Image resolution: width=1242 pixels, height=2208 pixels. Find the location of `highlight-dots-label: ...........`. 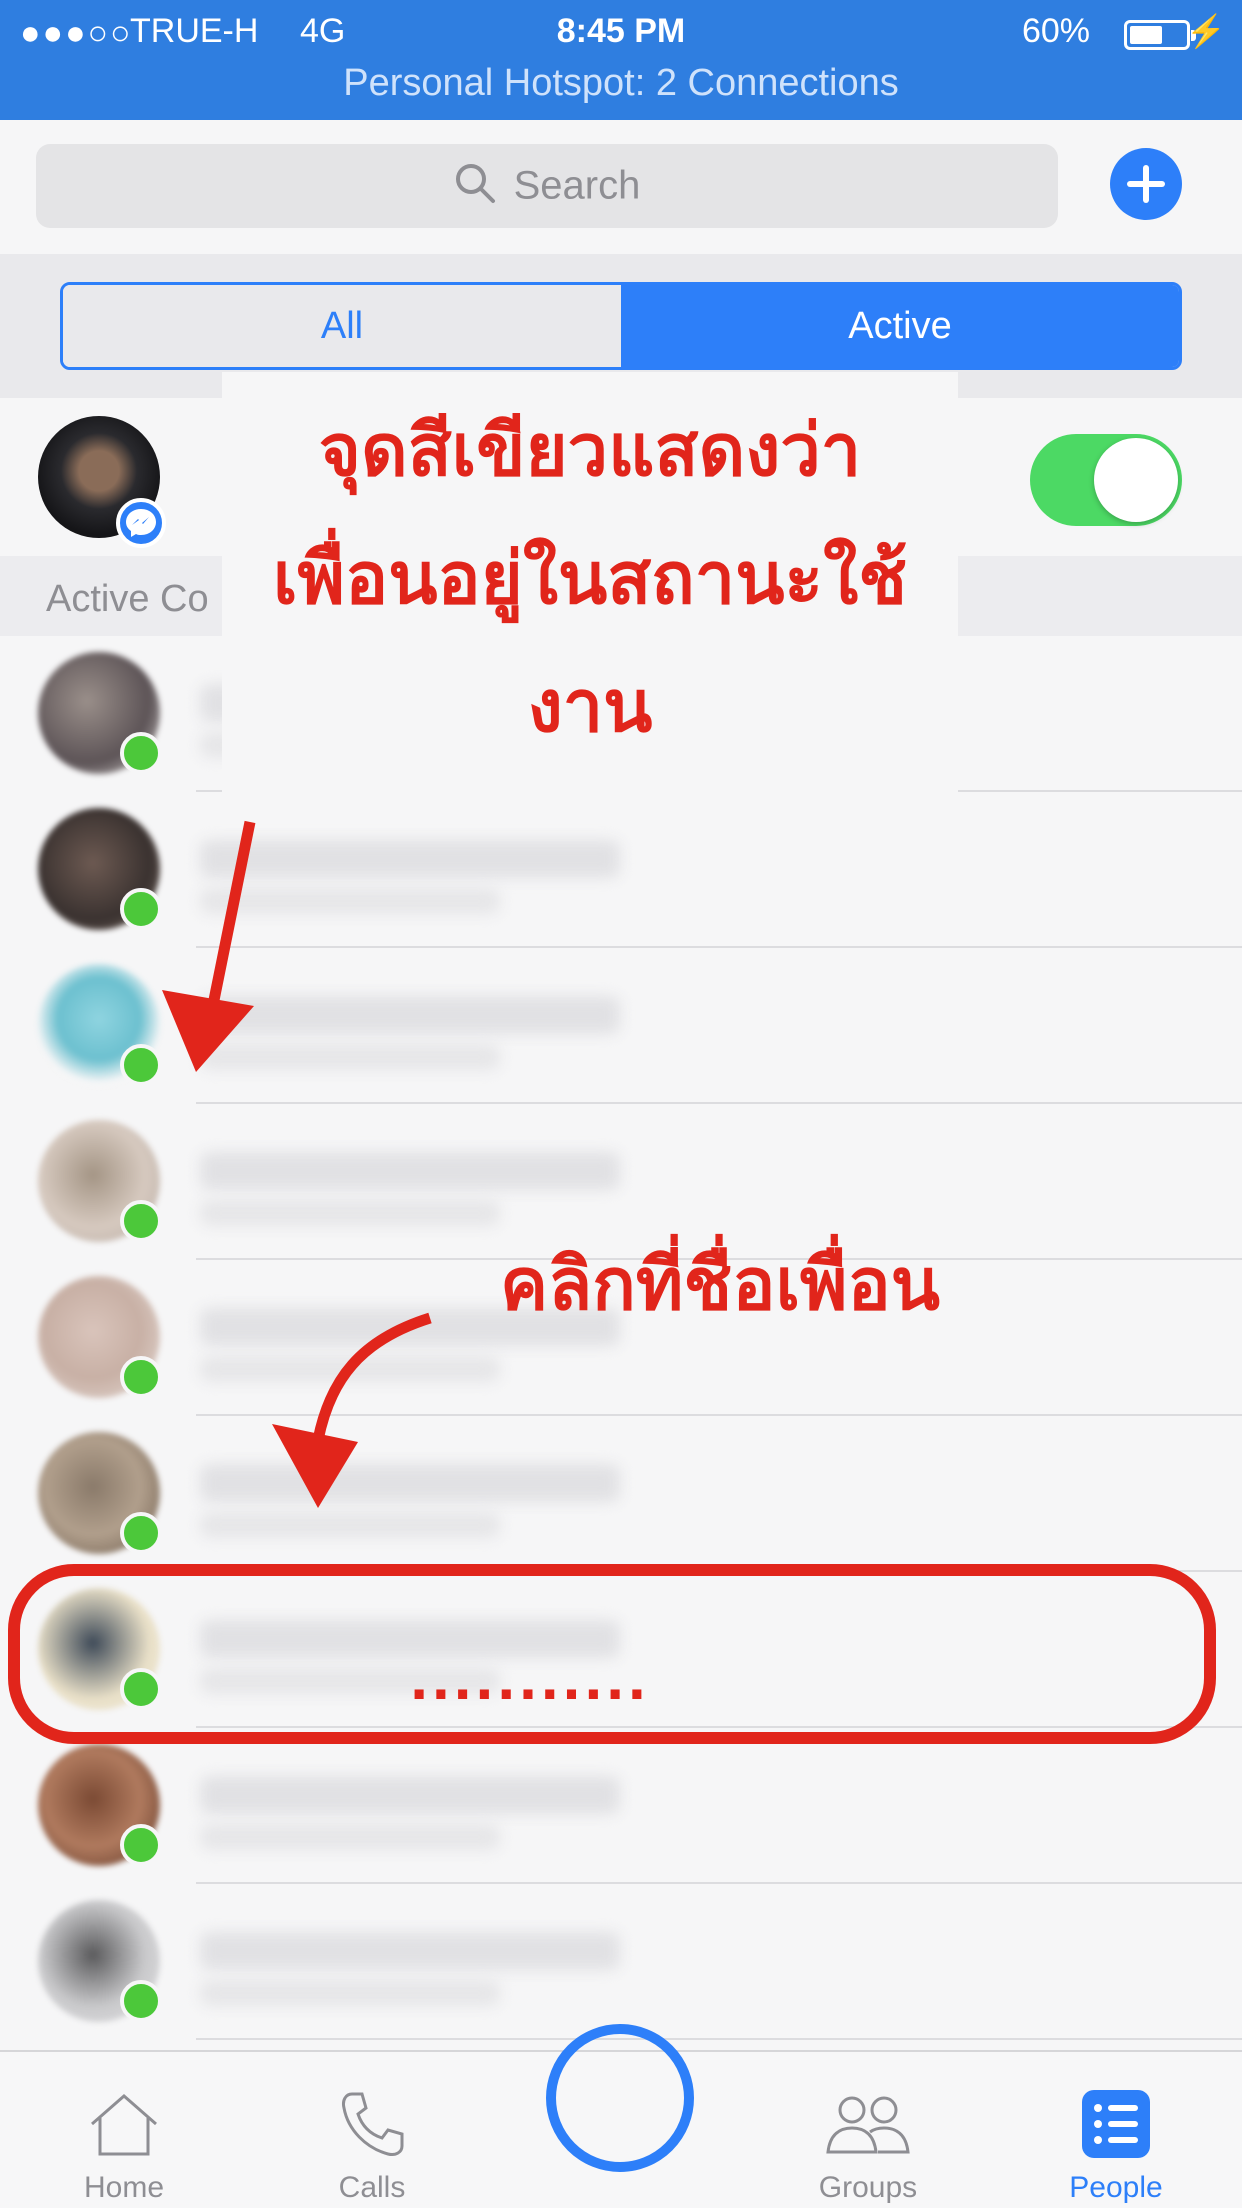

highlight-dots-label: ........... is located at coordinates (530, 1677).